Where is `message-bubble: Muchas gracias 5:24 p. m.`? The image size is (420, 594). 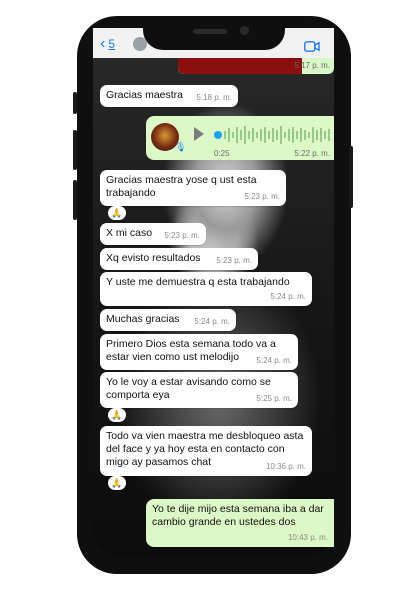
message-bubble: Muchas gracias 5:24 p. m. is located at coordinates (168, 320).